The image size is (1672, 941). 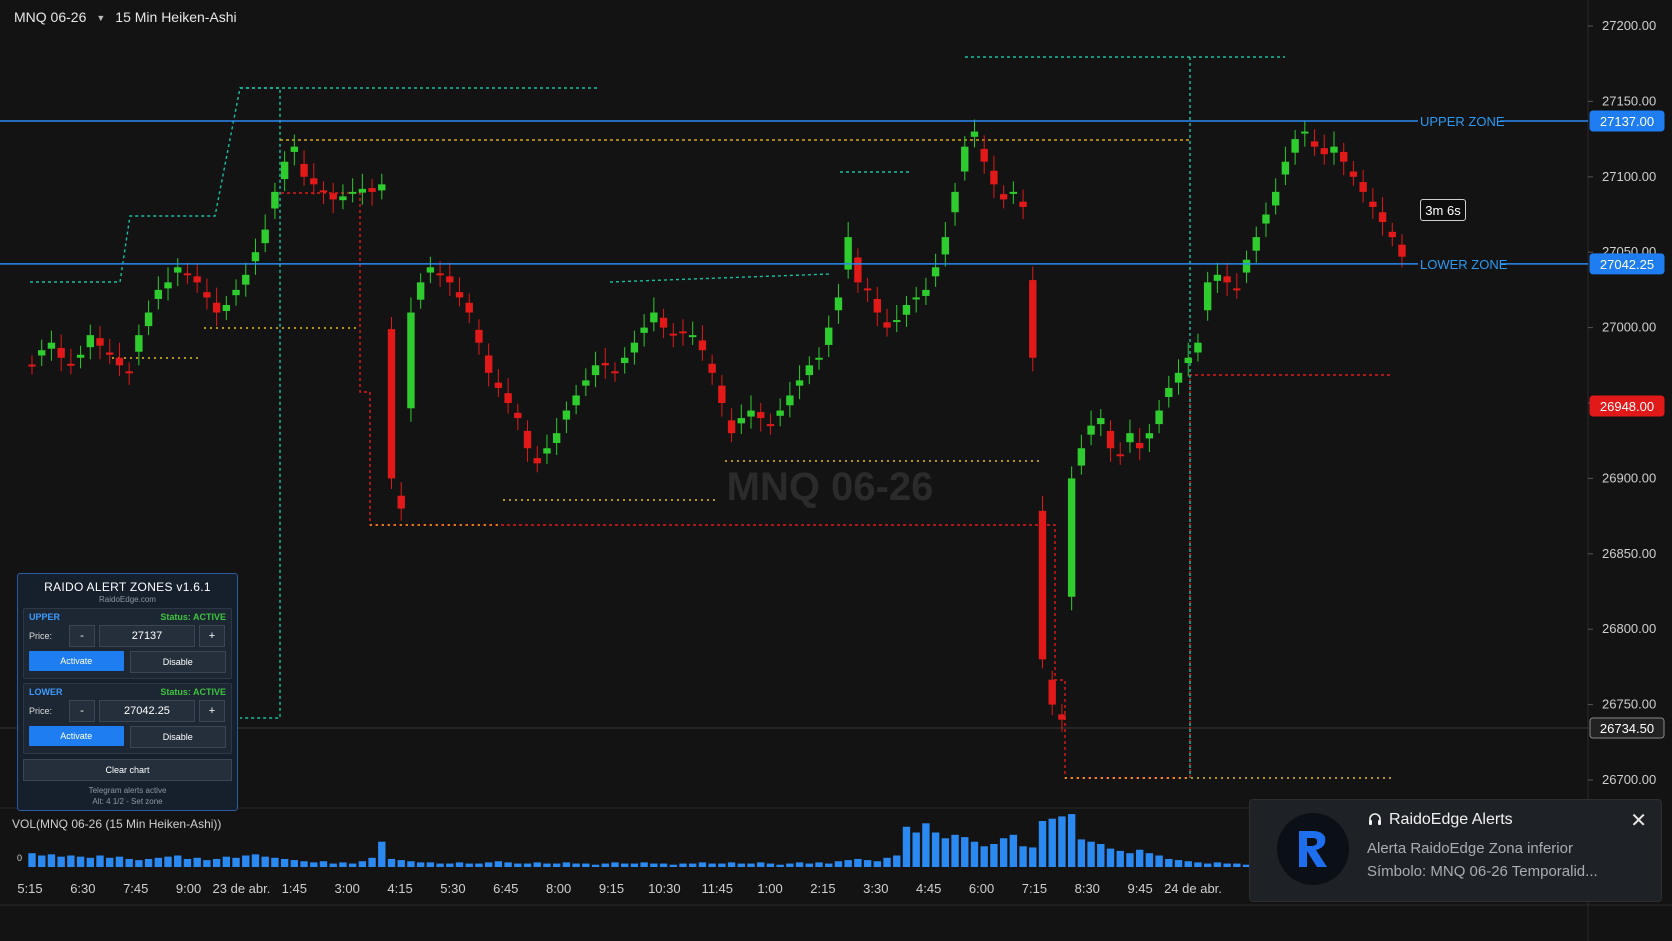 What do you see at coordinates (127, 790) in the screenshot?
I see `telegram-status-text: Telegram alerts active` at bounding box center [127, 790].